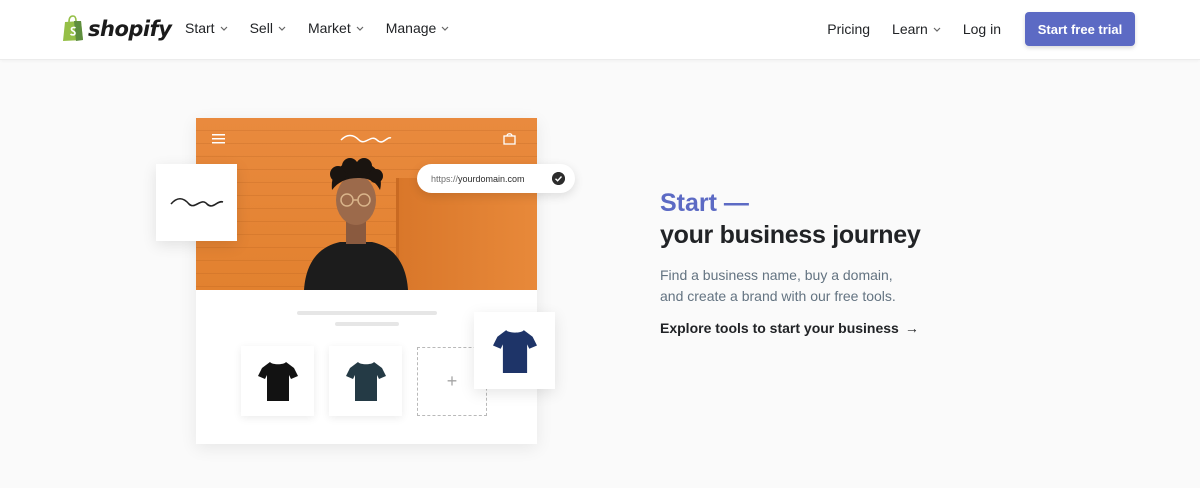  What do you see at coordinates (329, 28) in the screenshot?
I see `nav-market-label: Market` at bounding box center [329, 28].